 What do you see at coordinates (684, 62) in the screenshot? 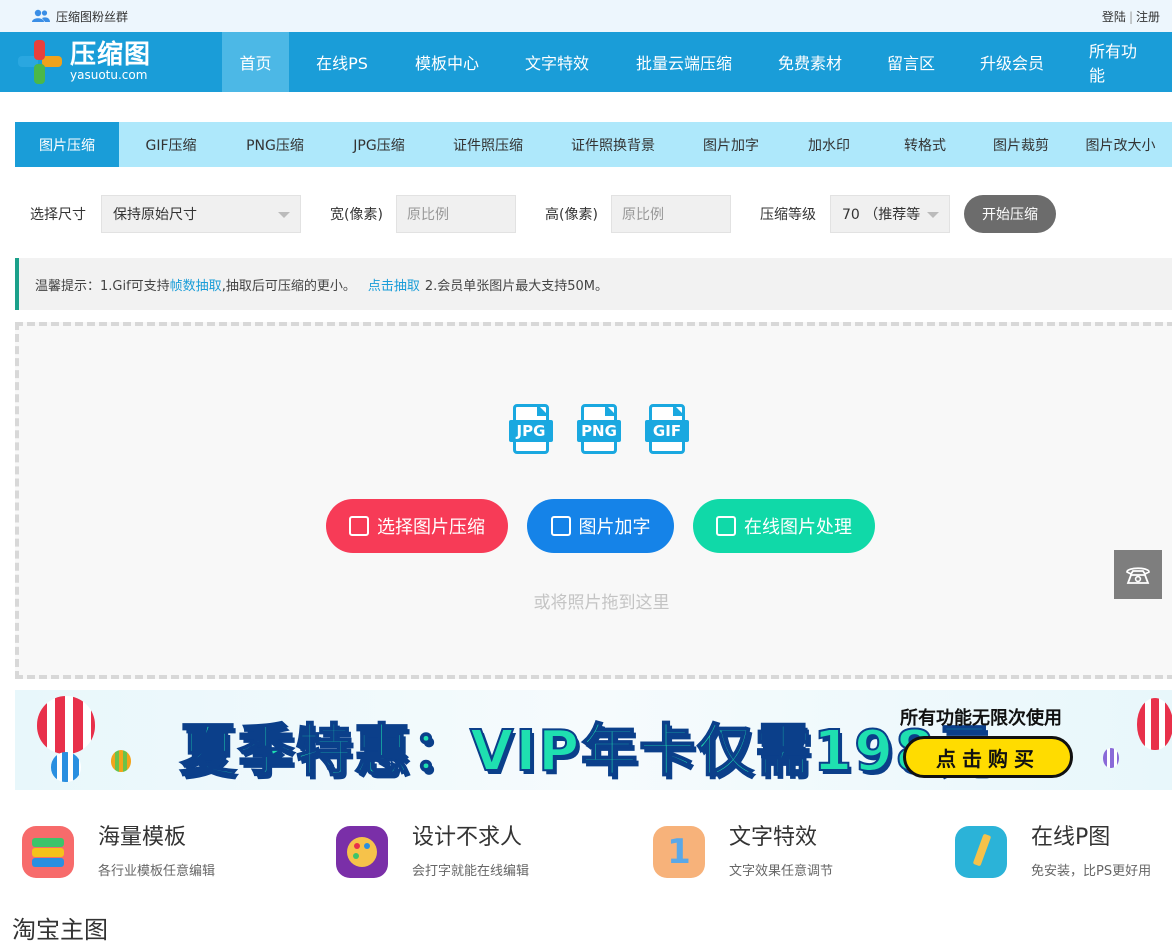
I see `nav-batch-compress: 批量云端压缩` at bounding box center [684, 62].